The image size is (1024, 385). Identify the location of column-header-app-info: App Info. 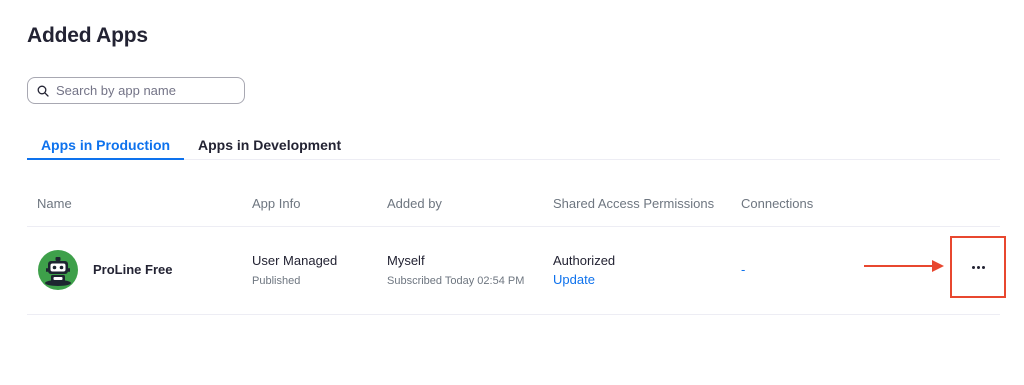
(276, 203).